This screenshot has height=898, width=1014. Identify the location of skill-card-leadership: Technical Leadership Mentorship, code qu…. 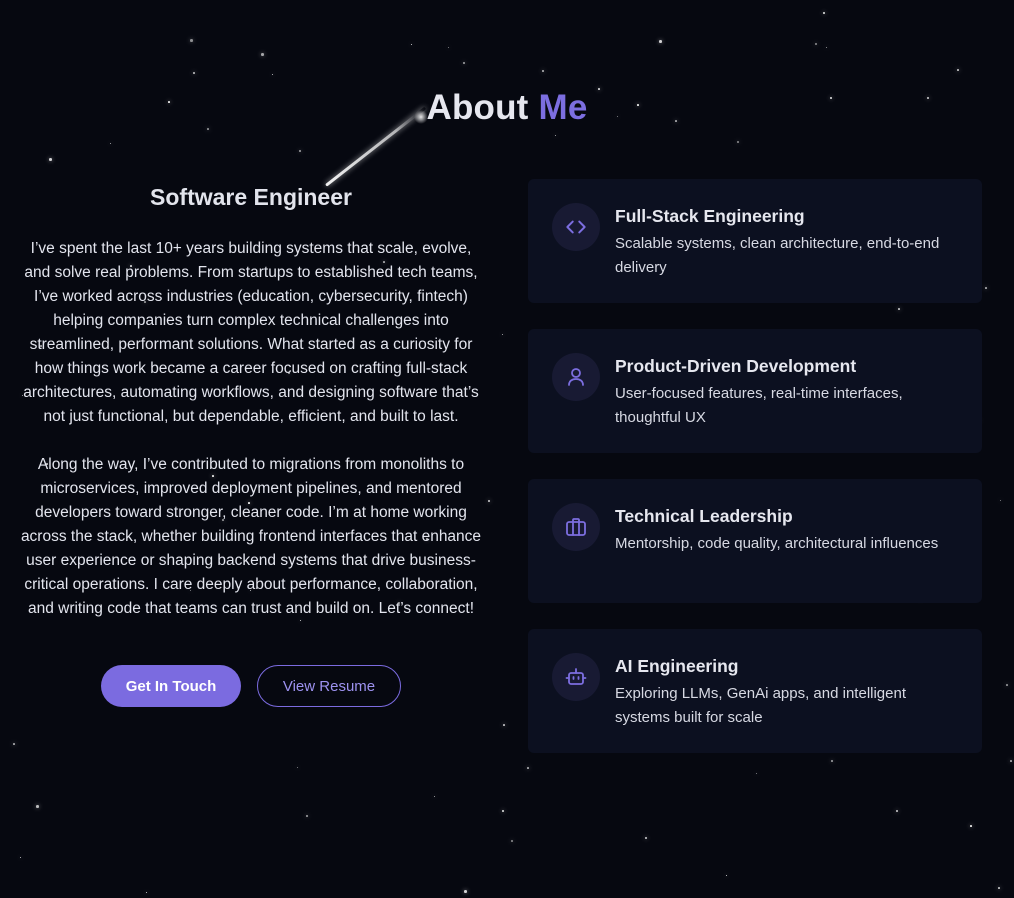
(755, 541).